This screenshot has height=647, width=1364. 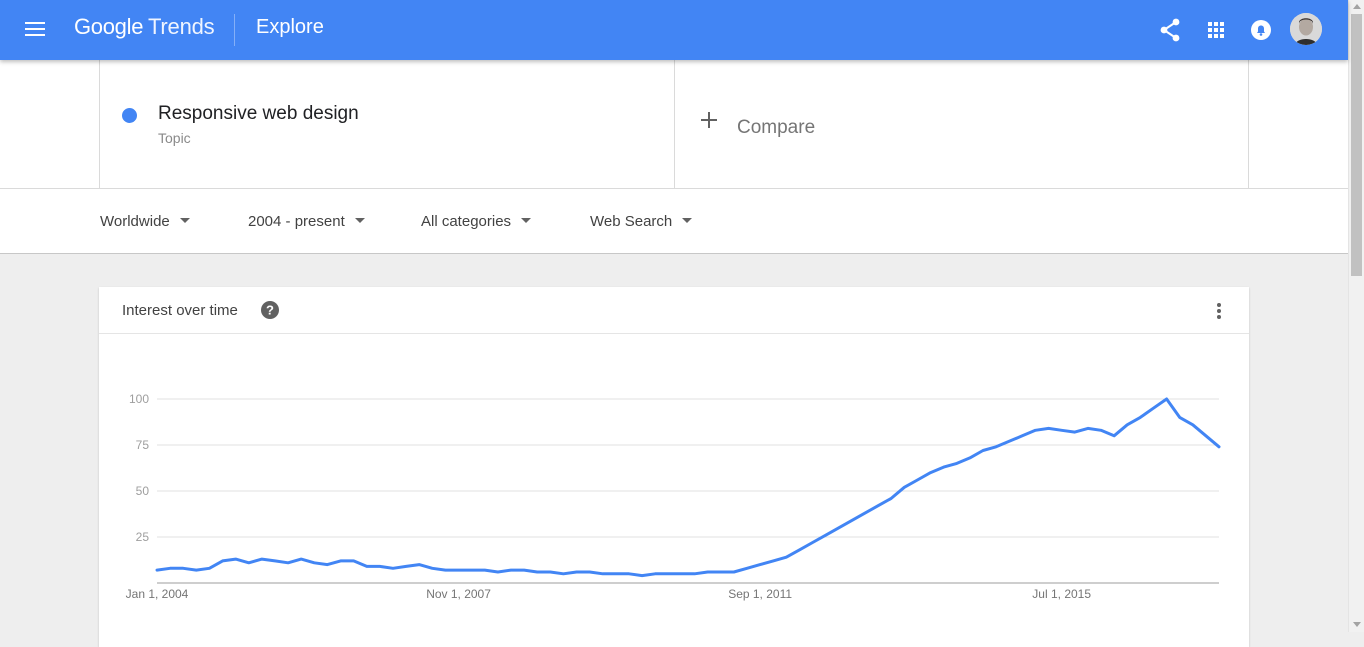 I want to click on compare-button: Compare, so click(x=961, y=124).